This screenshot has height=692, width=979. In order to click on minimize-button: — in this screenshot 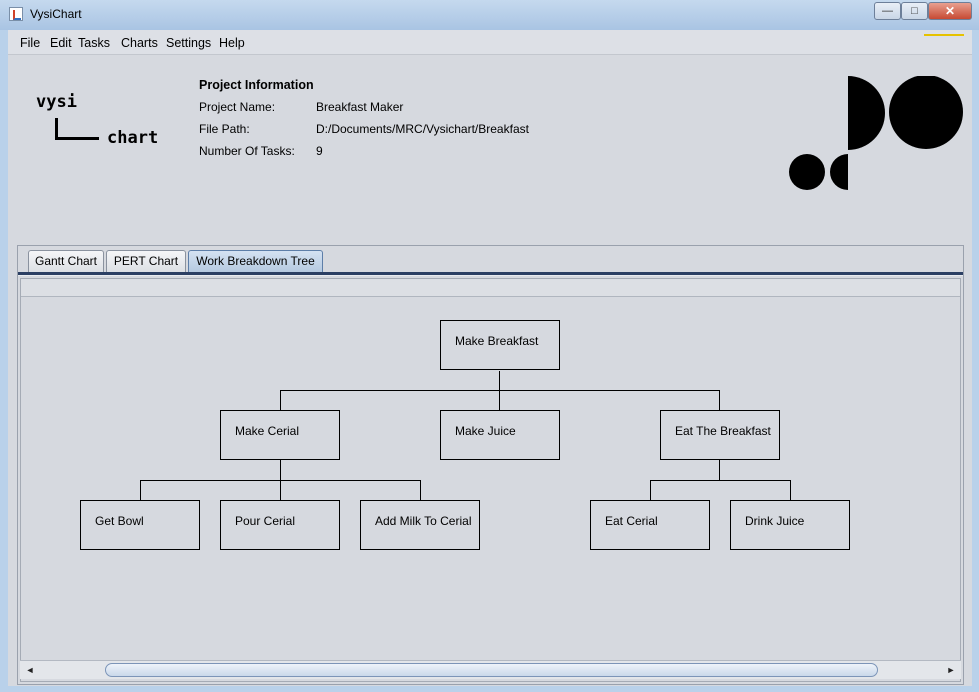, I will do `click(887, 11)`.